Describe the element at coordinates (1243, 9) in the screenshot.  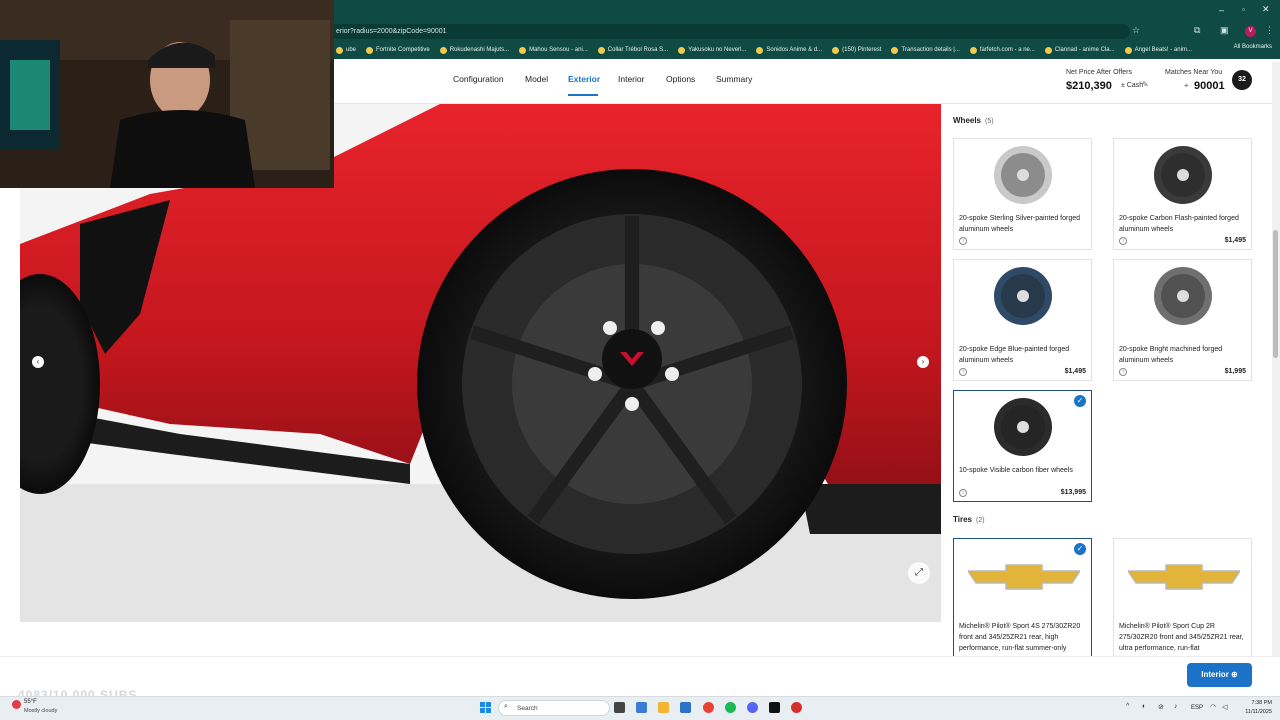
I see `maximize-icon: ▫` at that location.